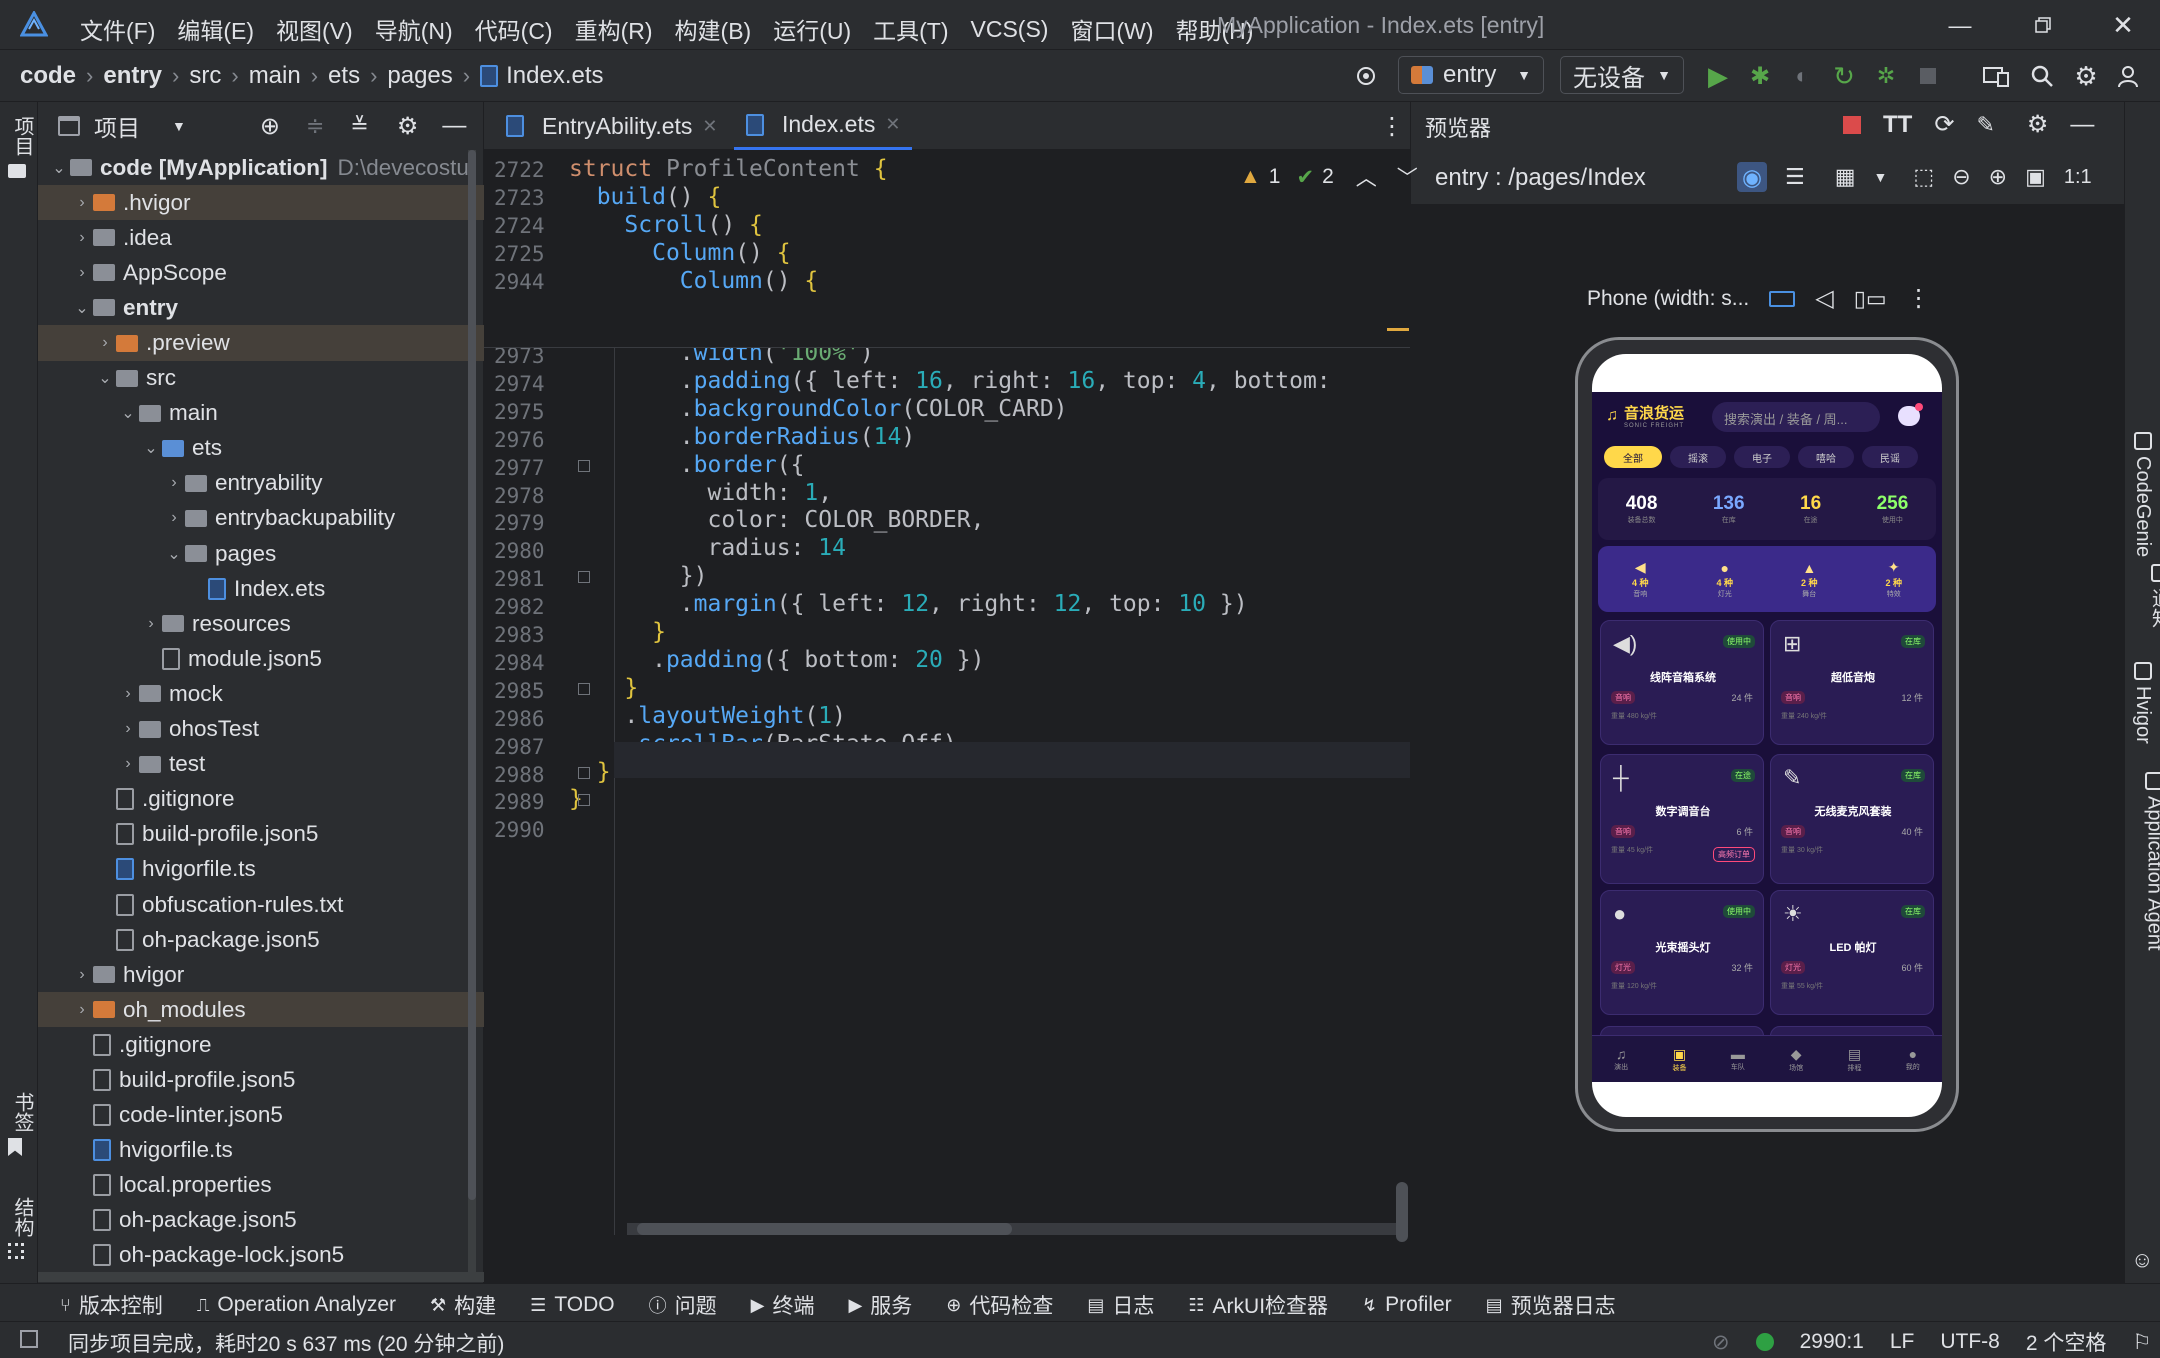 This screenshot has width=2160, height=1358. I want to click on caret-position: 2990:1, so click(1832, 1342).